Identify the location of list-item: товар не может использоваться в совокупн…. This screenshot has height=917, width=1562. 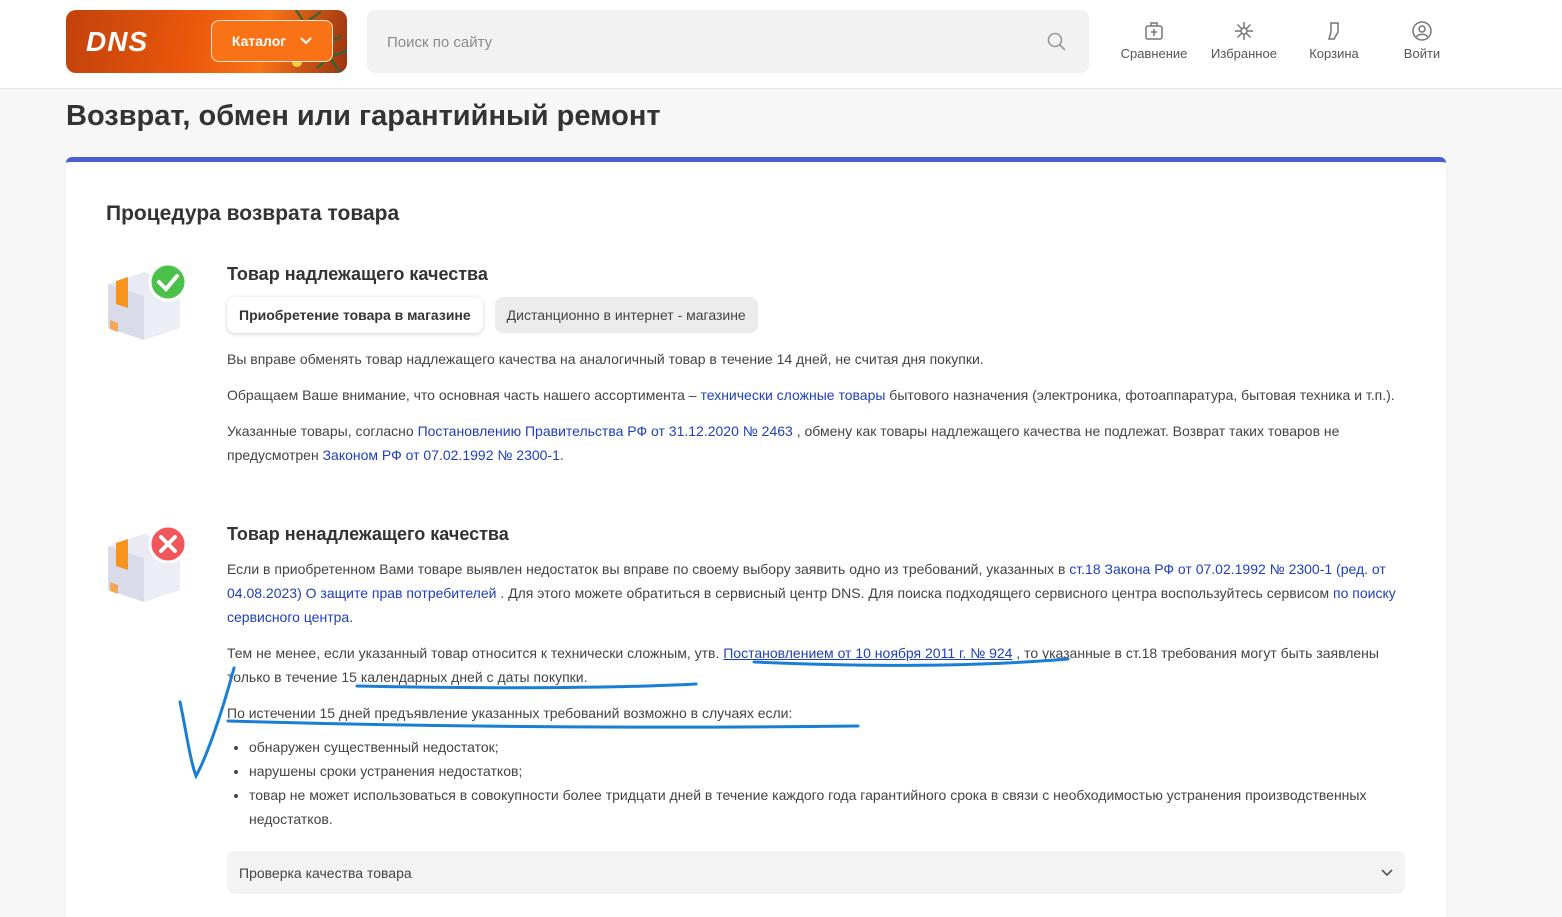
(828, 807).